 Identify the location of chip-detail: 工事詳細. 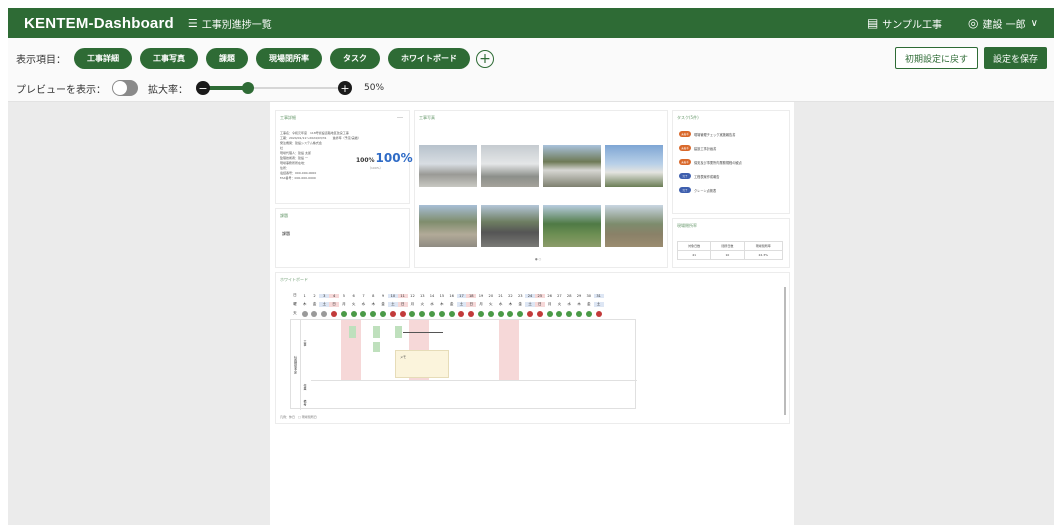
(103, 58).